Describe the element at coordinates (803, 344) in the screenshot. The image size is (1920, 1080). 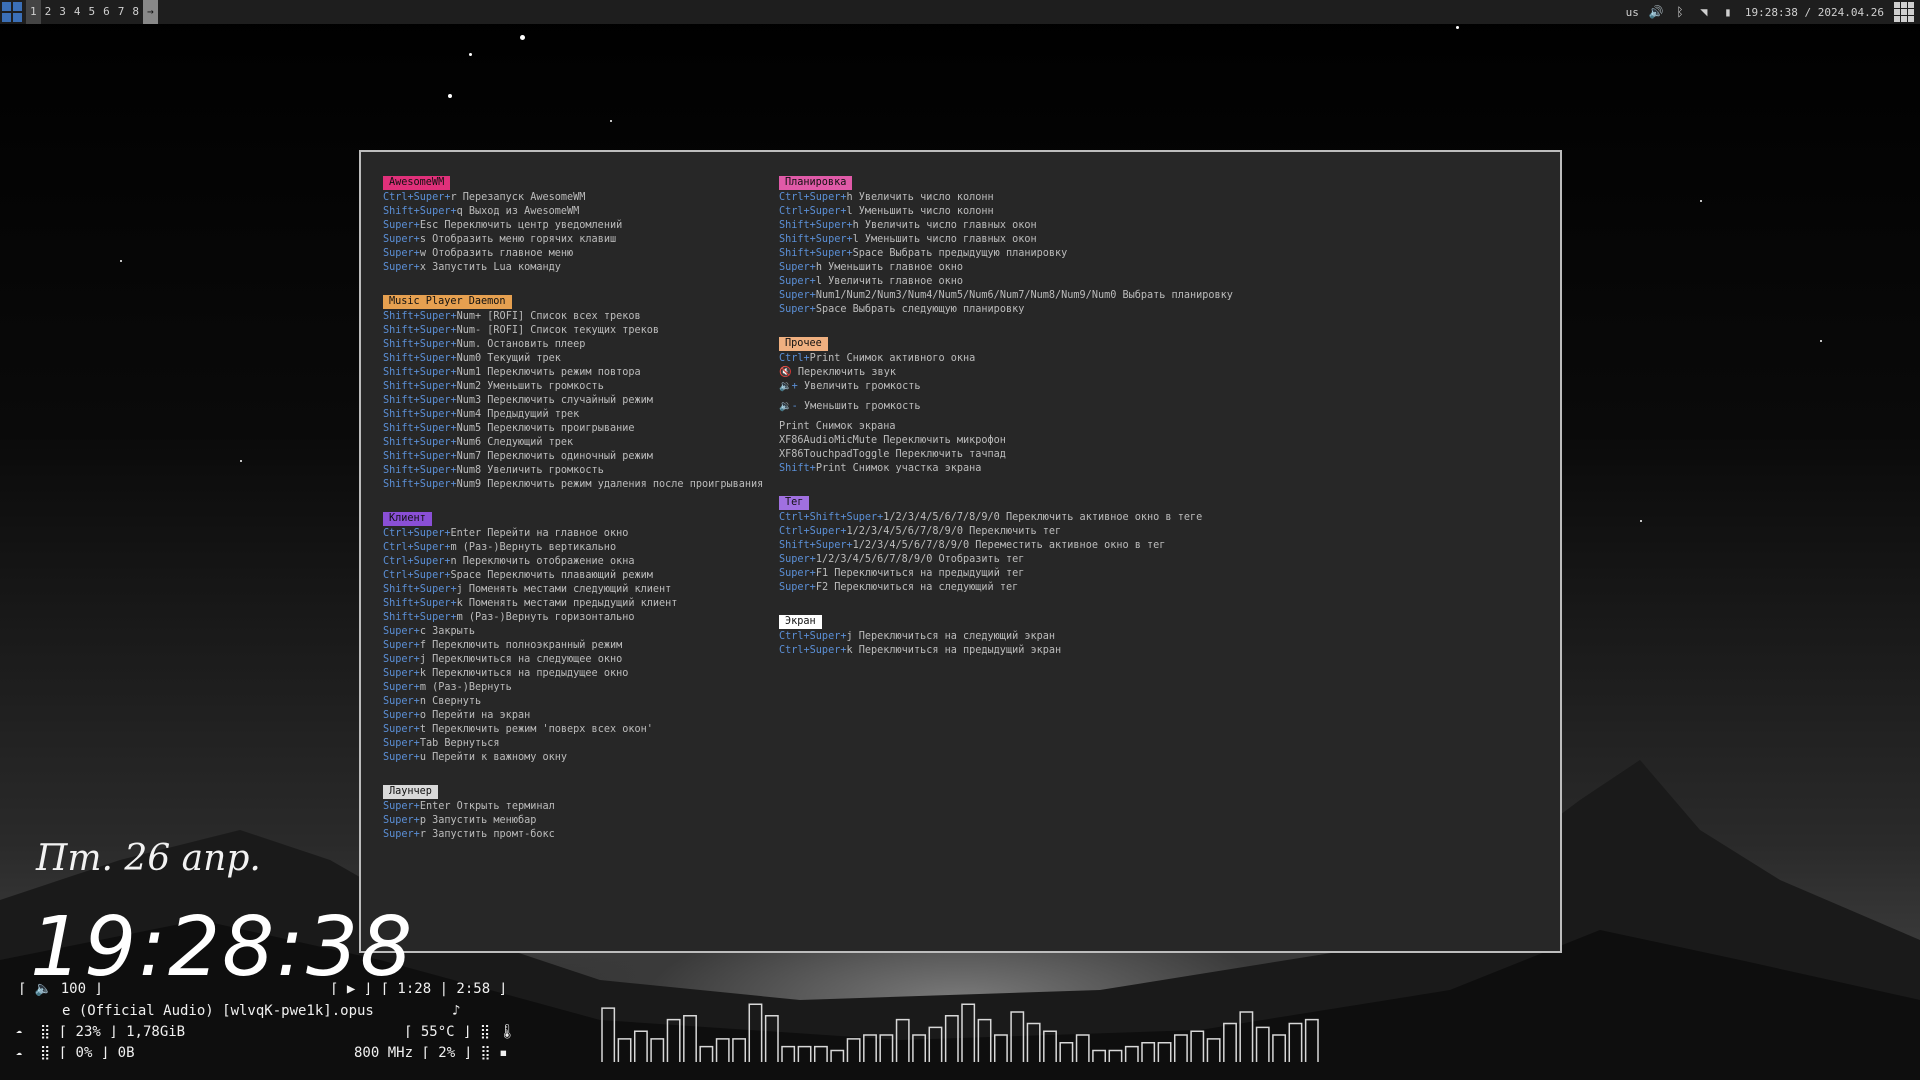
I see `hotkey-group-title: Прочее` at that location.